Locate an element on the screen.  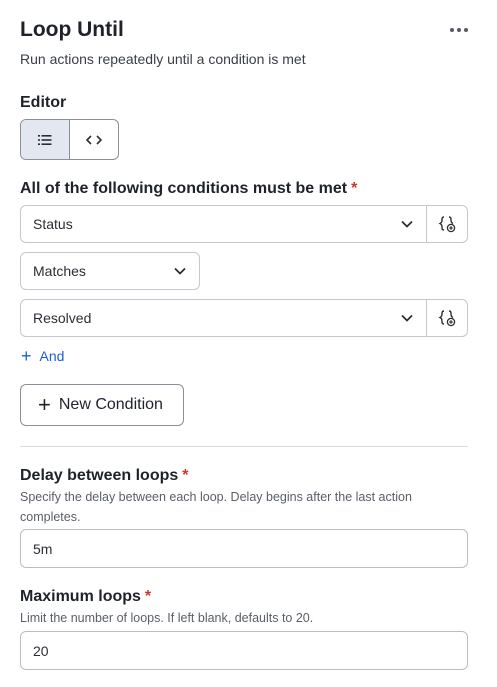
page-title: Loop Until is located at coordinates (72, 29).